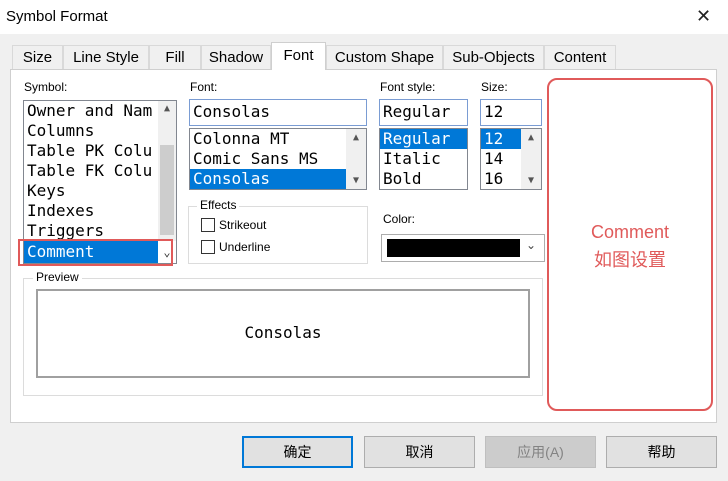 The image size is (728, 481). I want to click on apply-button: 应用(A), so click(540, 452).